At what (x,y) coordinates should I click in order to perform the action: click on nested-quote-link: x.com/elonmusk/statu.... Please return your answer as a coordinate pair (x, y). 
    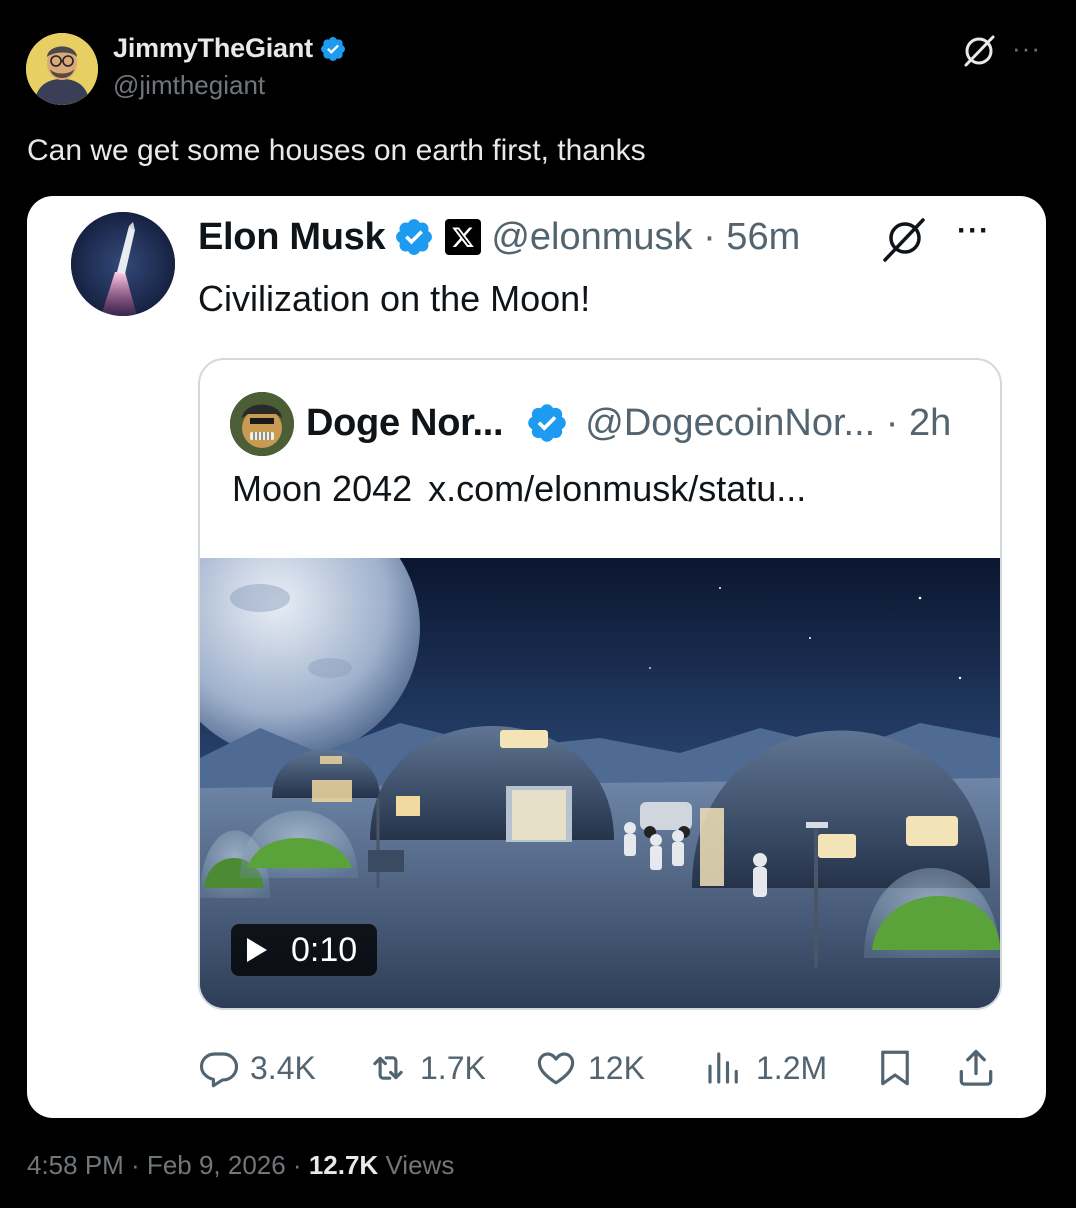
    Looking at the image, I should click on (617, 488).